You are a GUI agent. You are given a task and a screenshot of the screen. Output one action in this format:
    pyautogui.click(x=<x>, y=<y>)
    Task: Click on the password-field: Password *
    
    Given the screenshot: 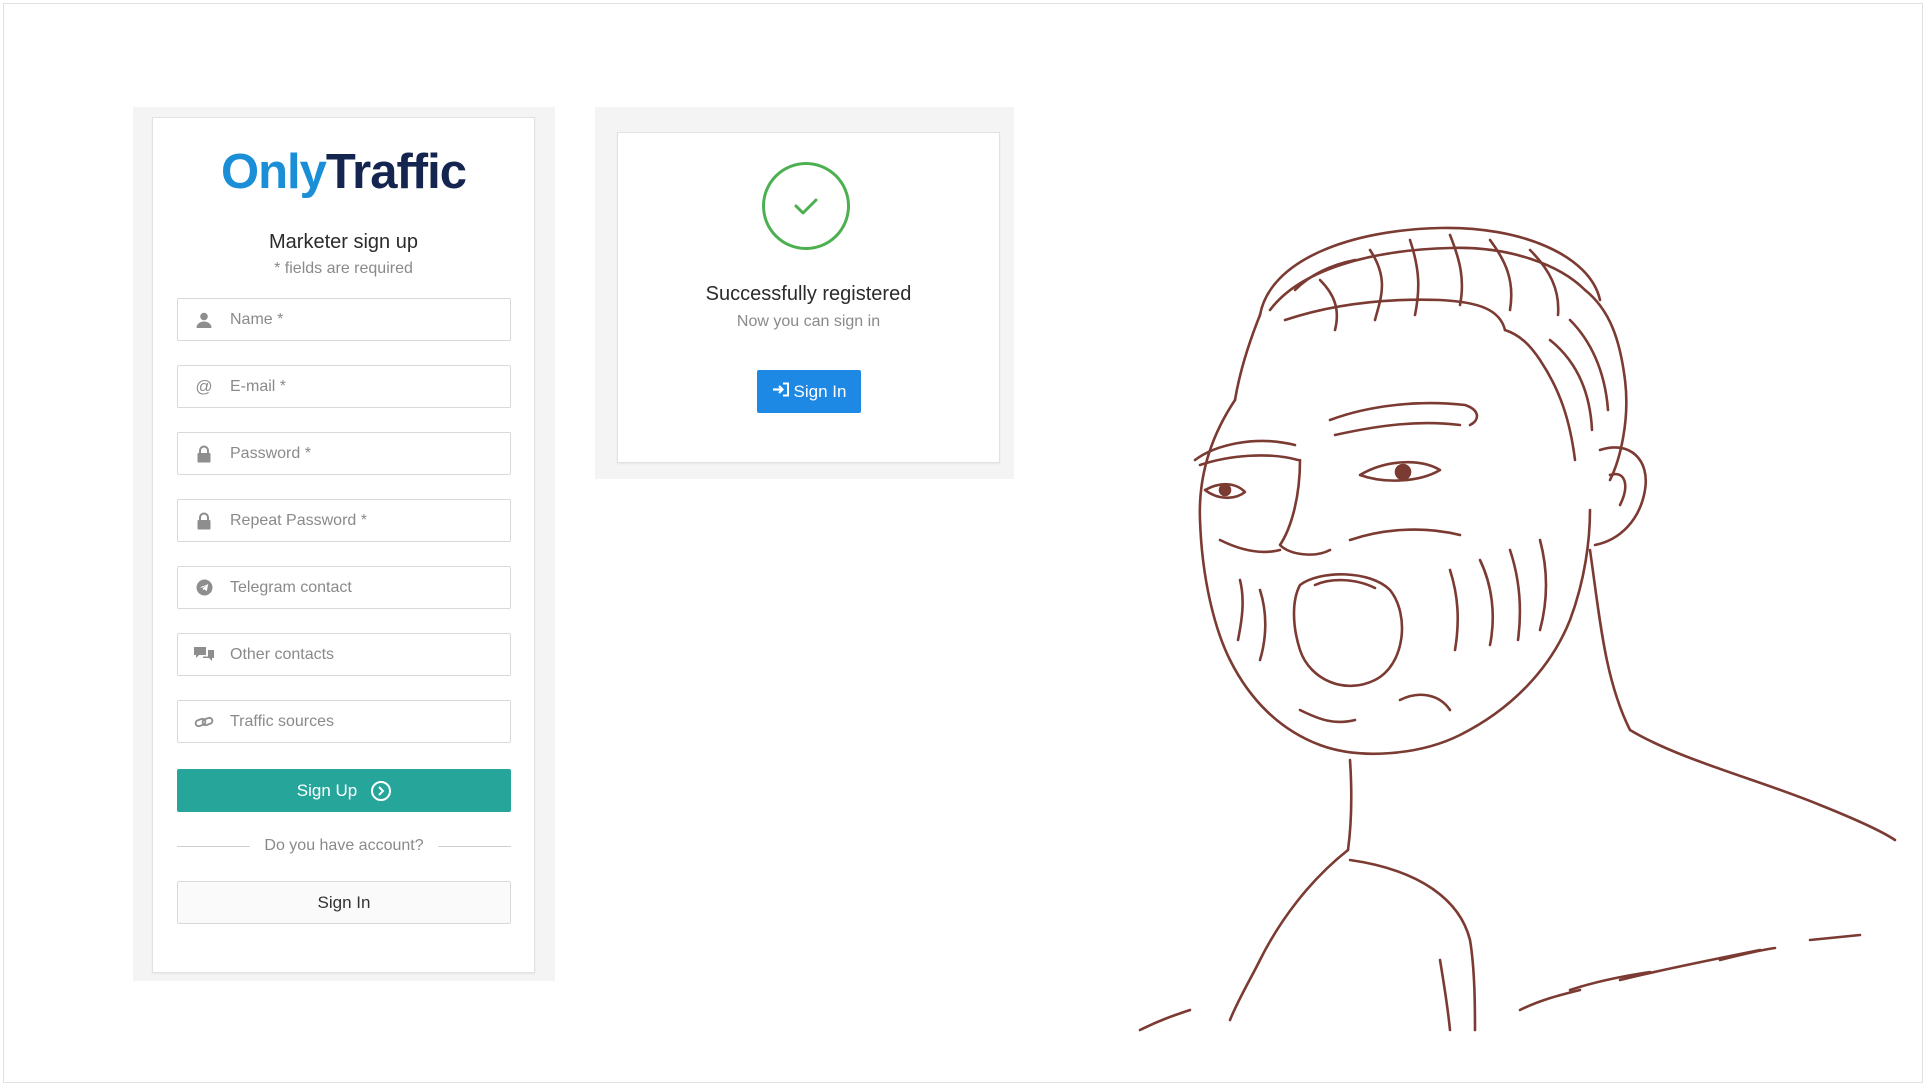 What is the action you would take?
    pyautogui.click(x=344, y=453)
    